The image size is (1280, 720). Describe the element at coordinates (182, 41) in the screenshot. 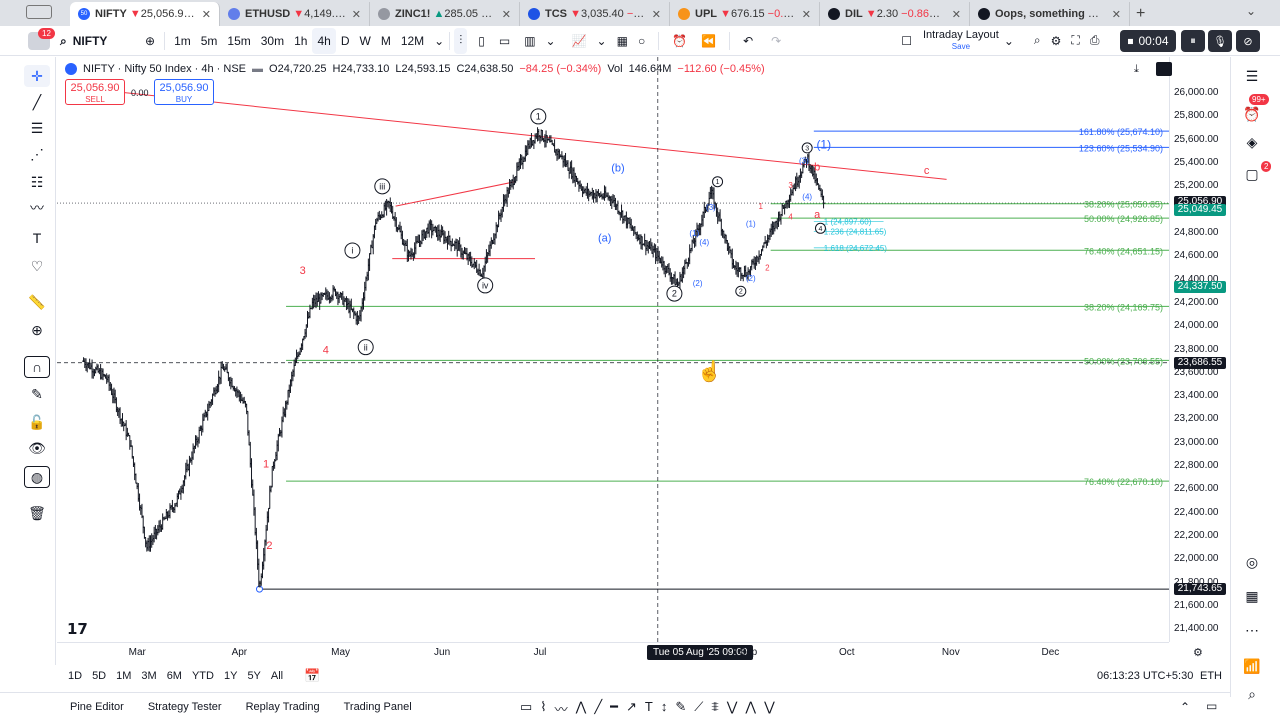

I see `interval-1m: 1m` at that location.